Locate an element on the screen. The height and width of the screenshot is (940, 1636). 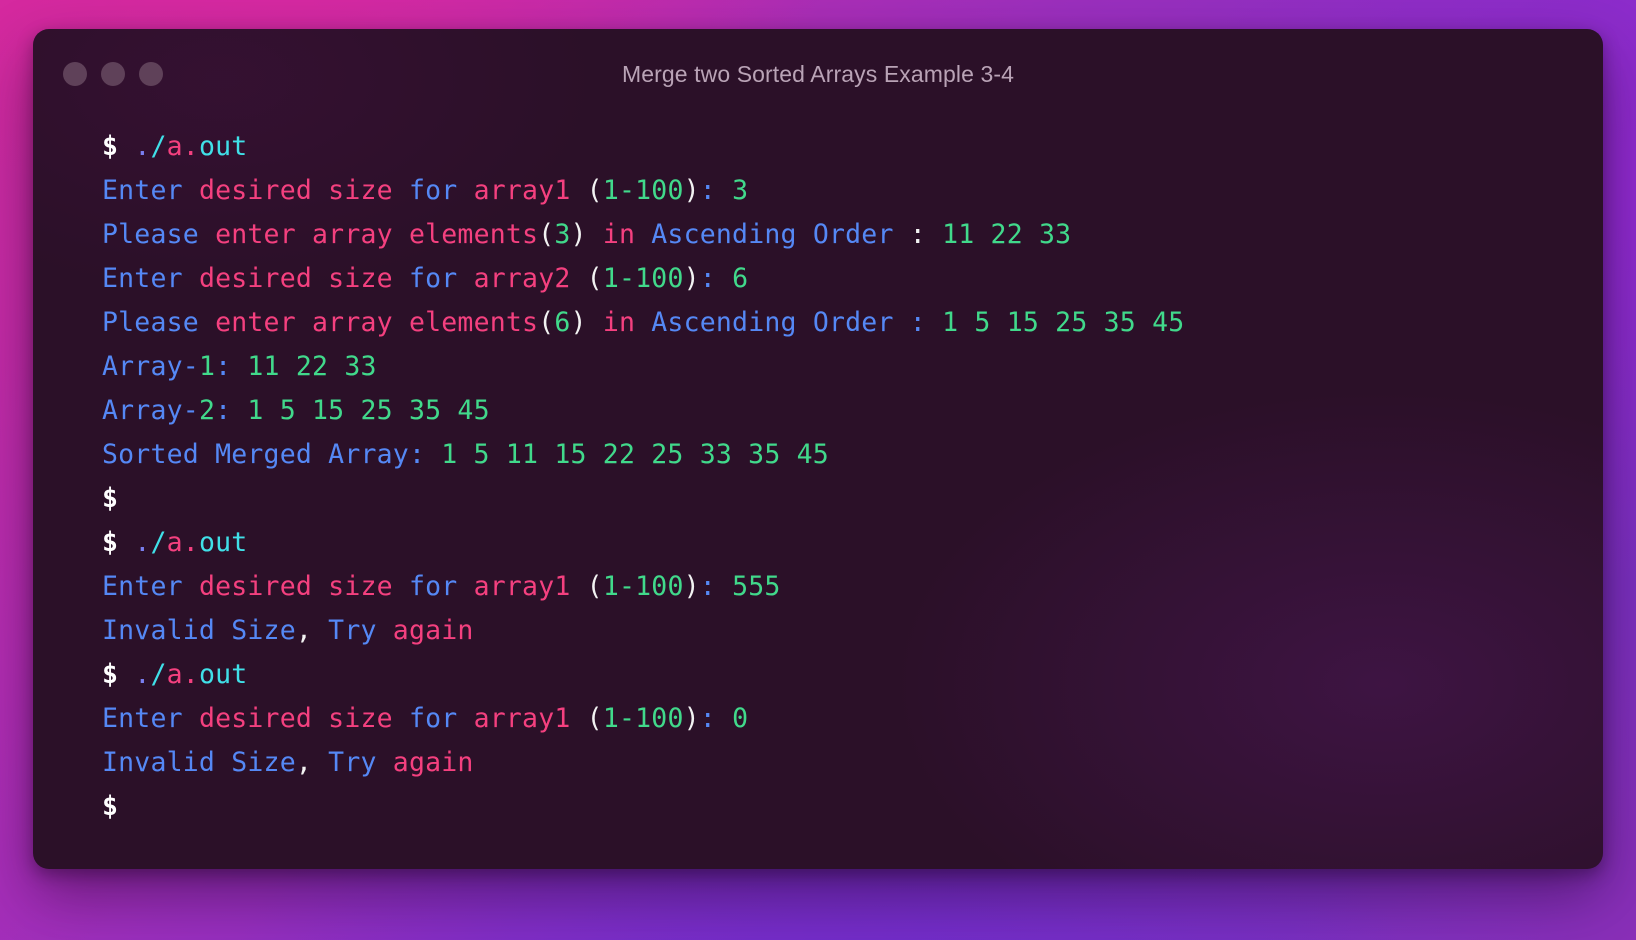
line-14-prompt-size-0: Enter desired size for array1 (1-100): 0 is located at coordinates (852, 719).